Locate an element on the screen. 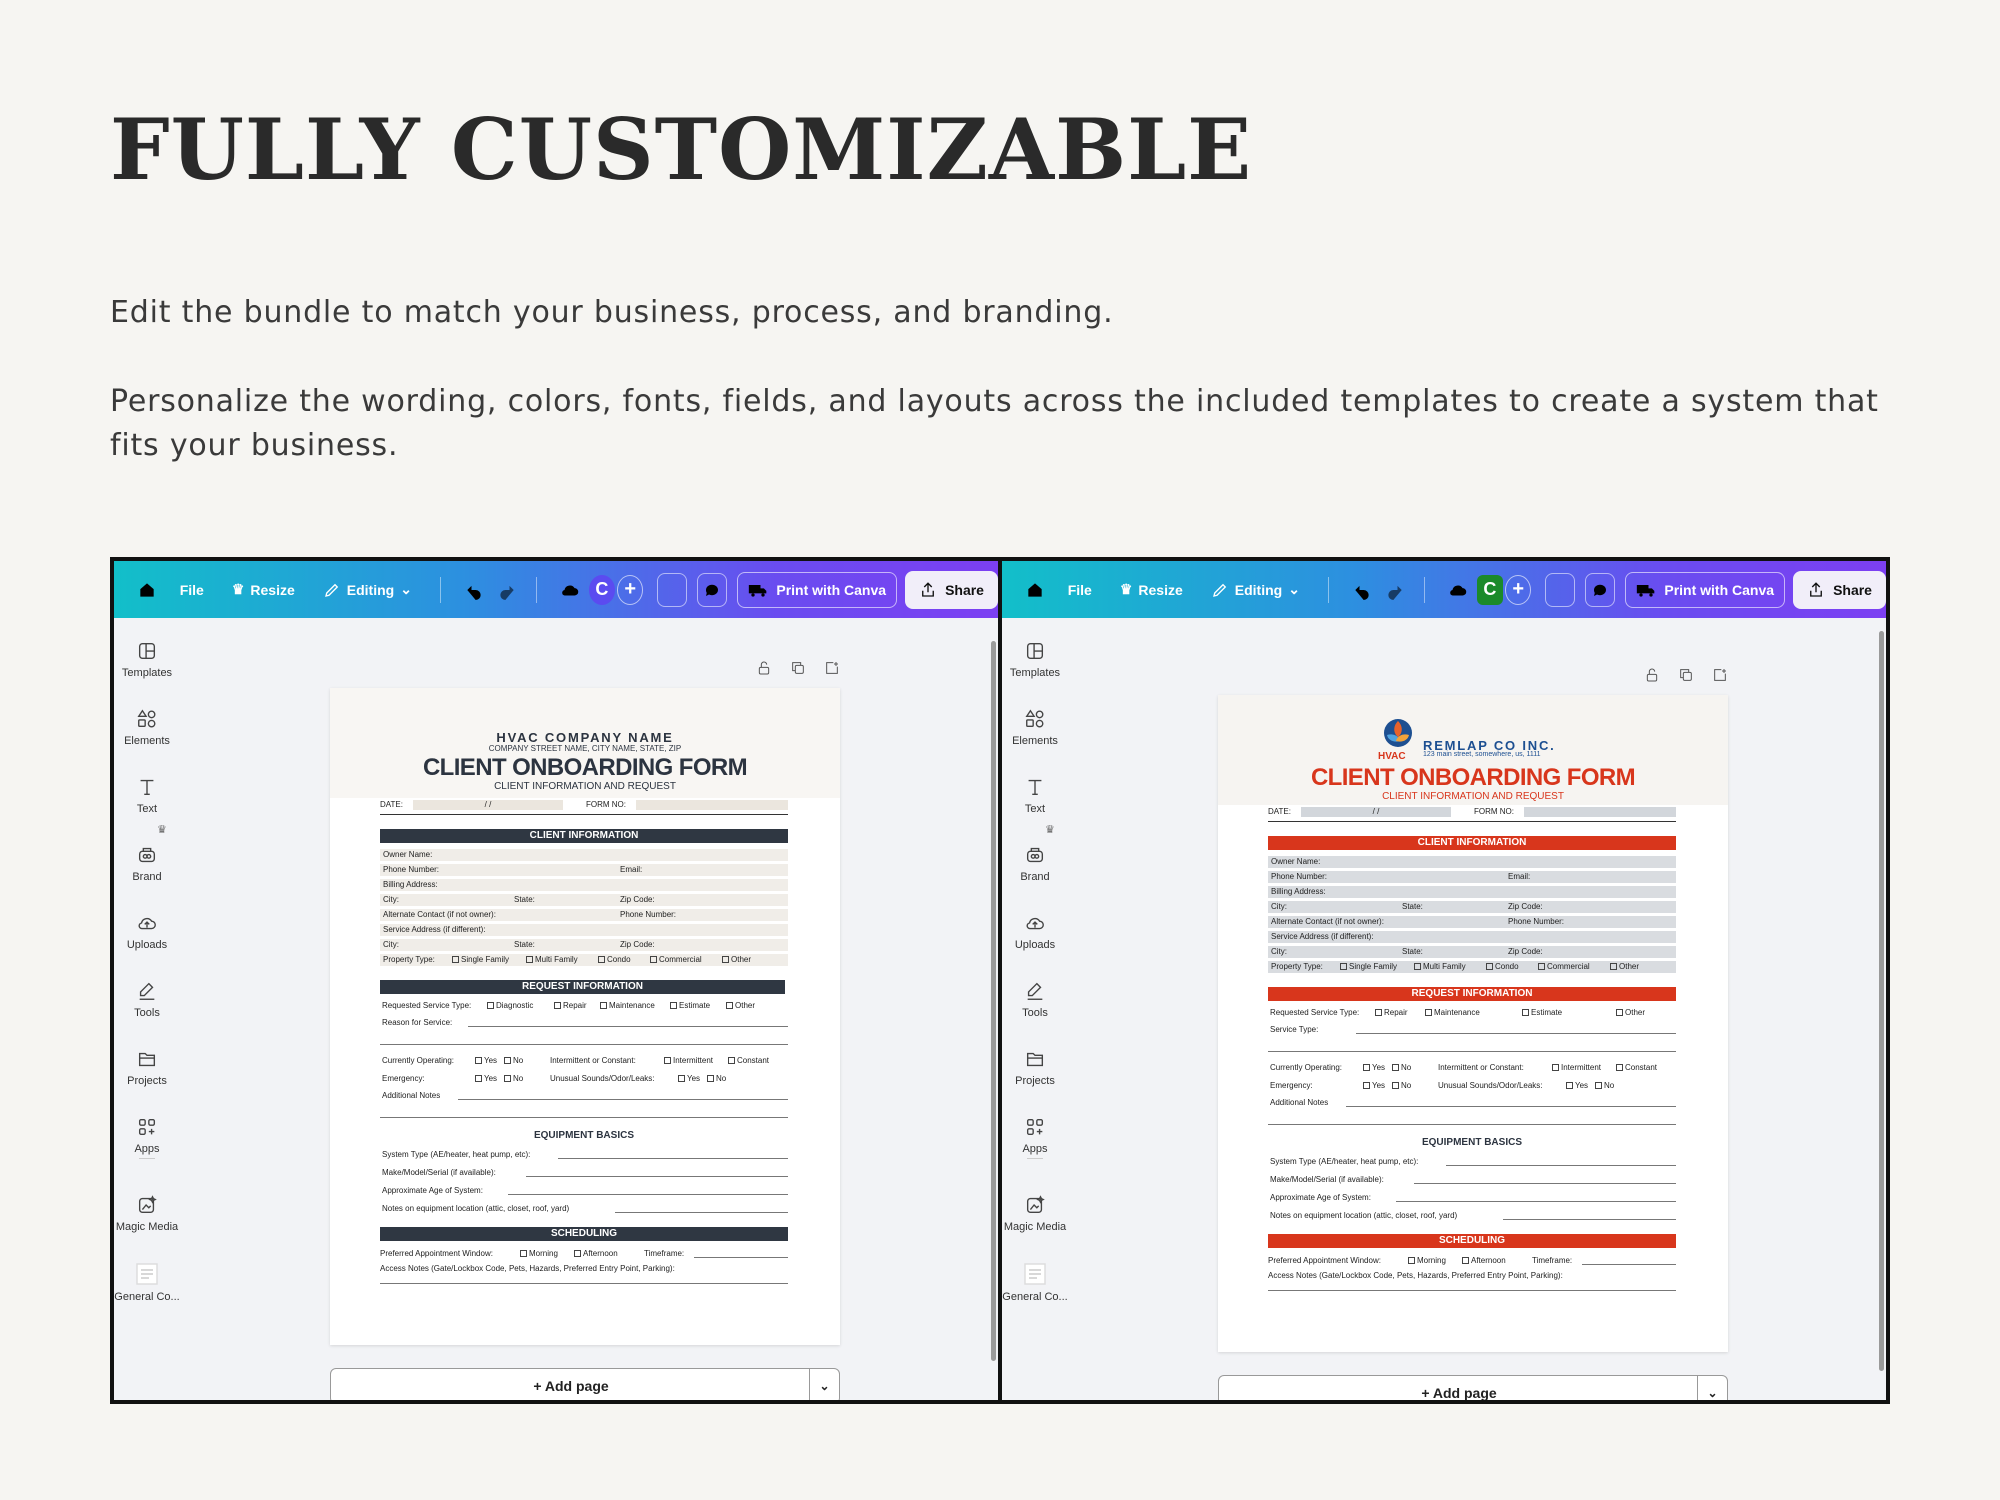 The image size is (2000, 1500). add-page-button: + Add page ⌄ is located at coordinates (1473, 1387).